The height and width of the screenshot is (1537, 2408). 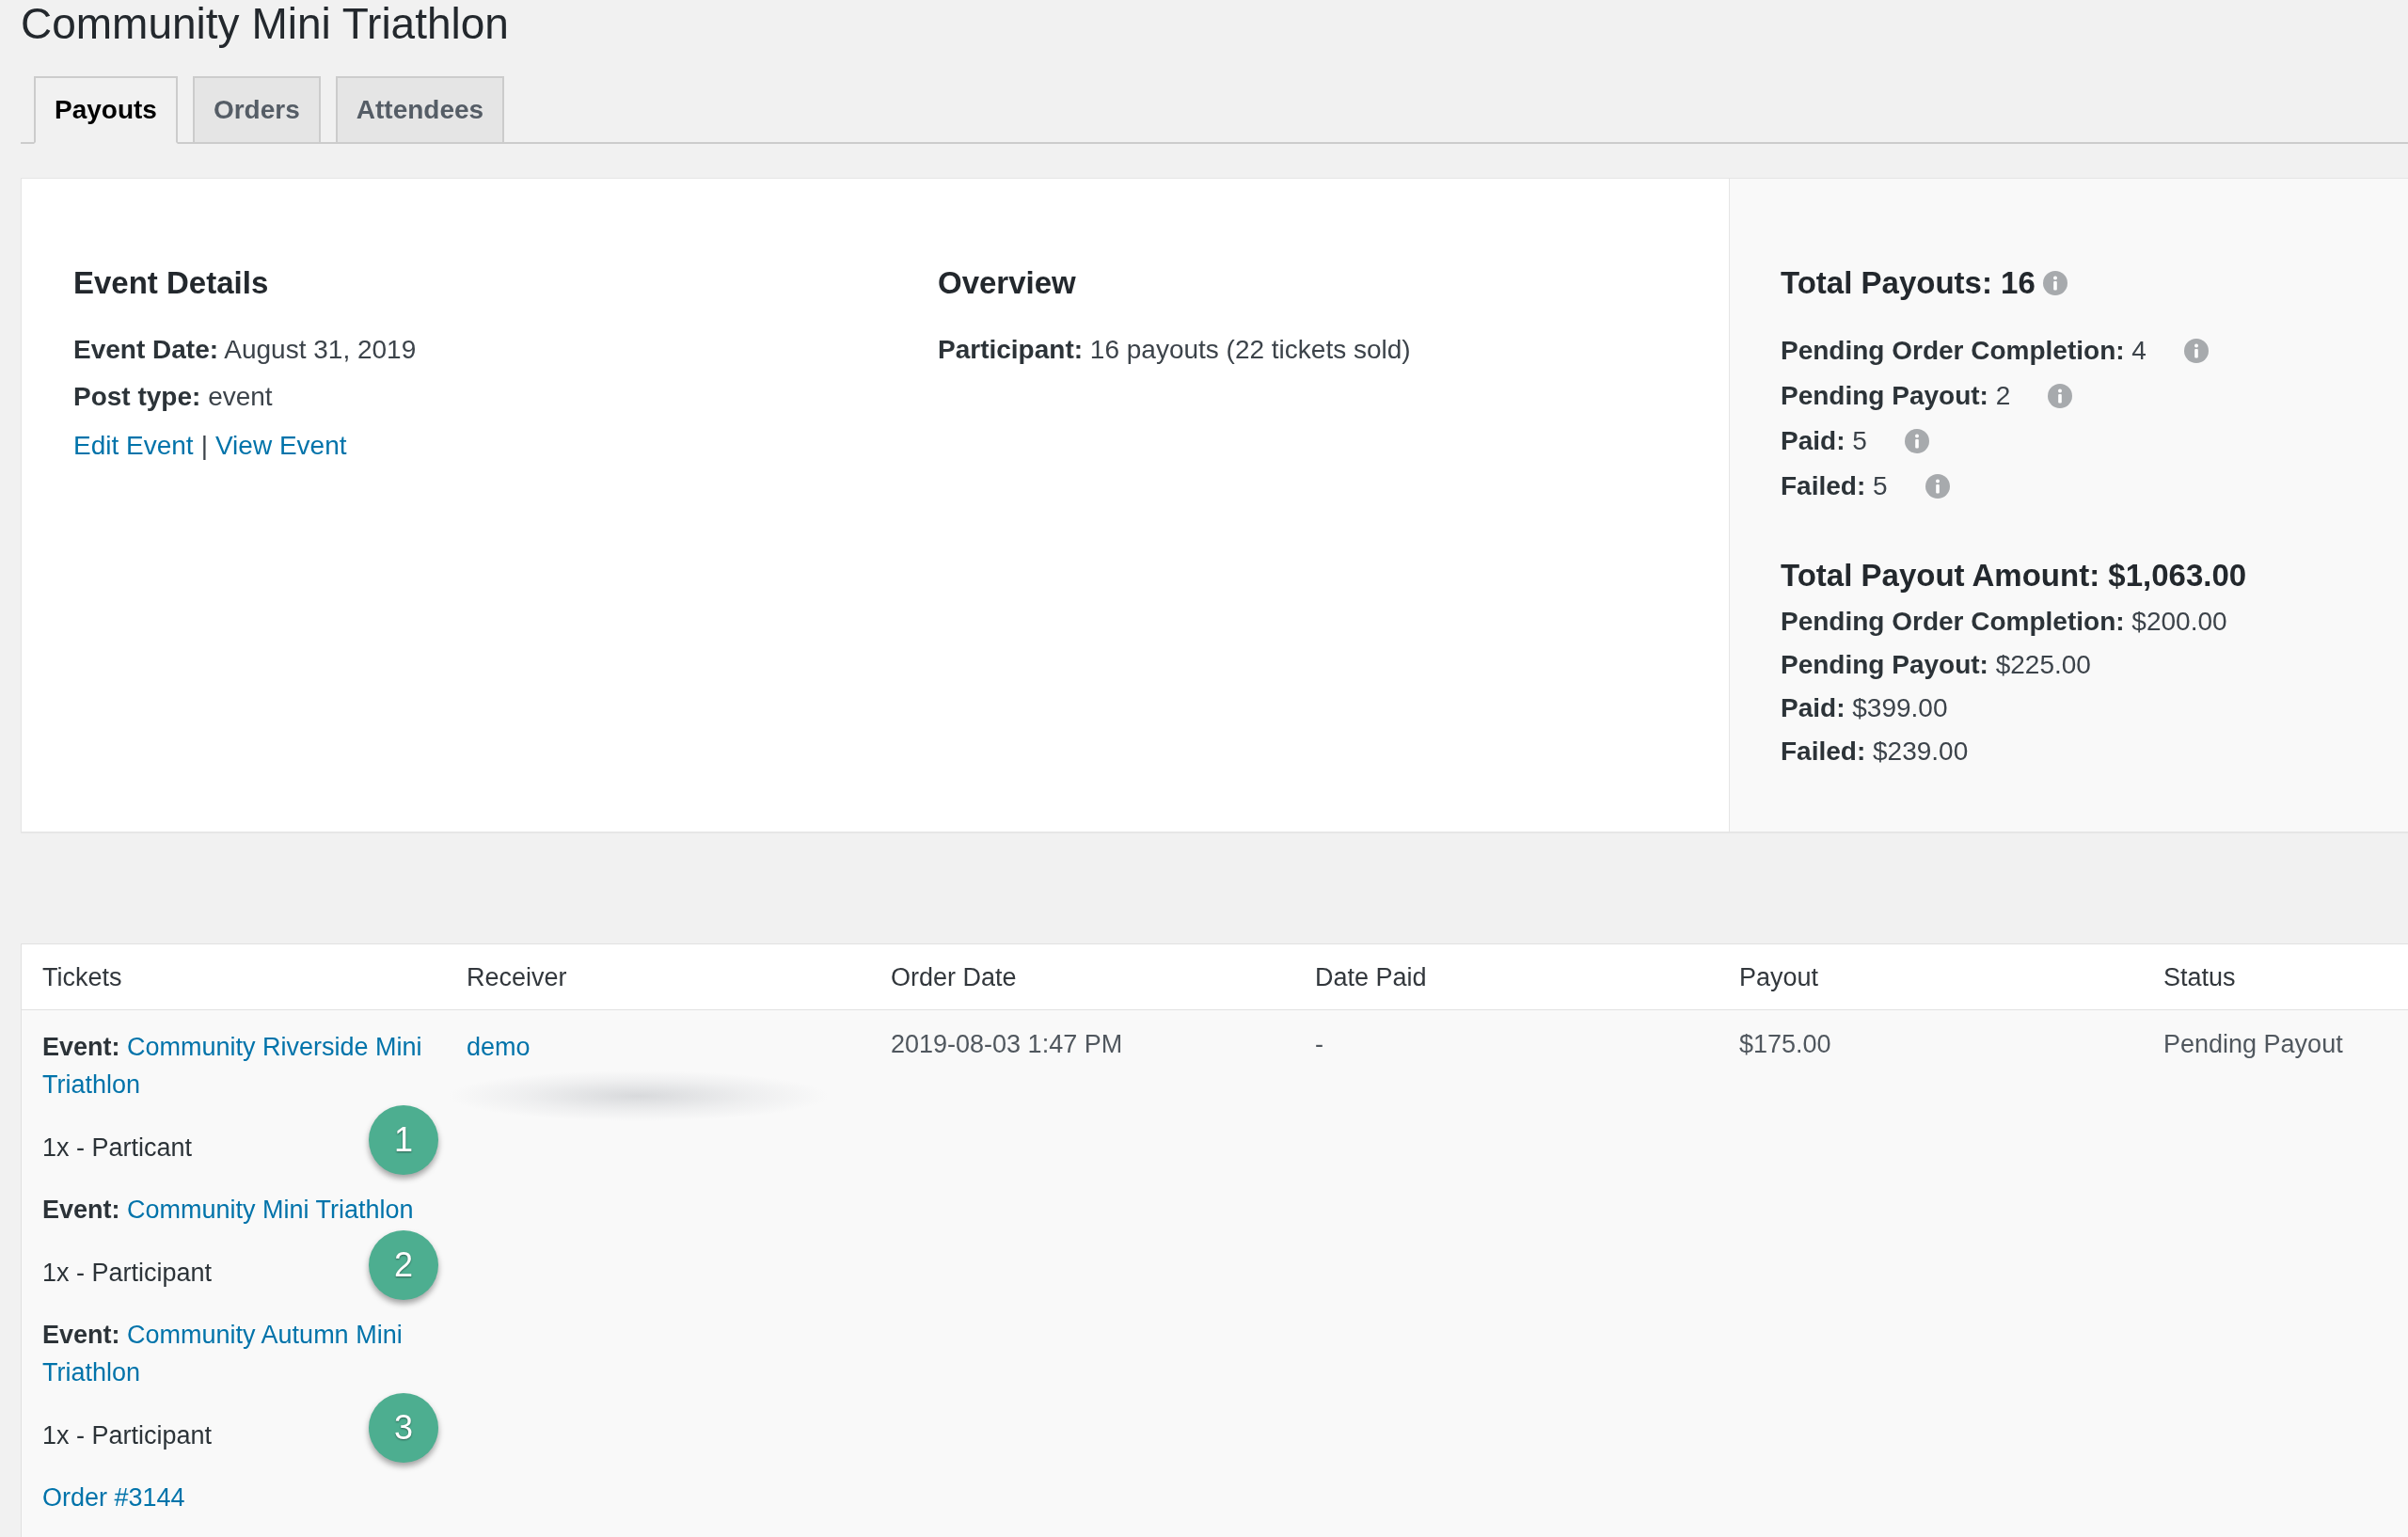 What do you see at coordinates (280, 446) in the screenshot?
I see `event-link: View Event` at bounding box center [280, 446].